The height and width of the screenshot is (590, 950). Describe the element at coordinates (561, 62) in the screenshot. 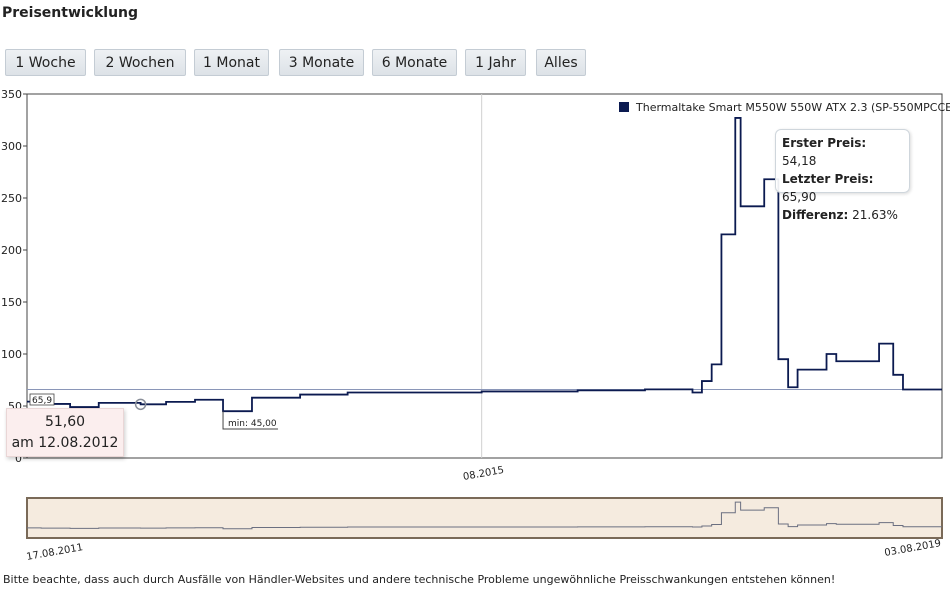

I see `range-button-all: Alles` at that location.